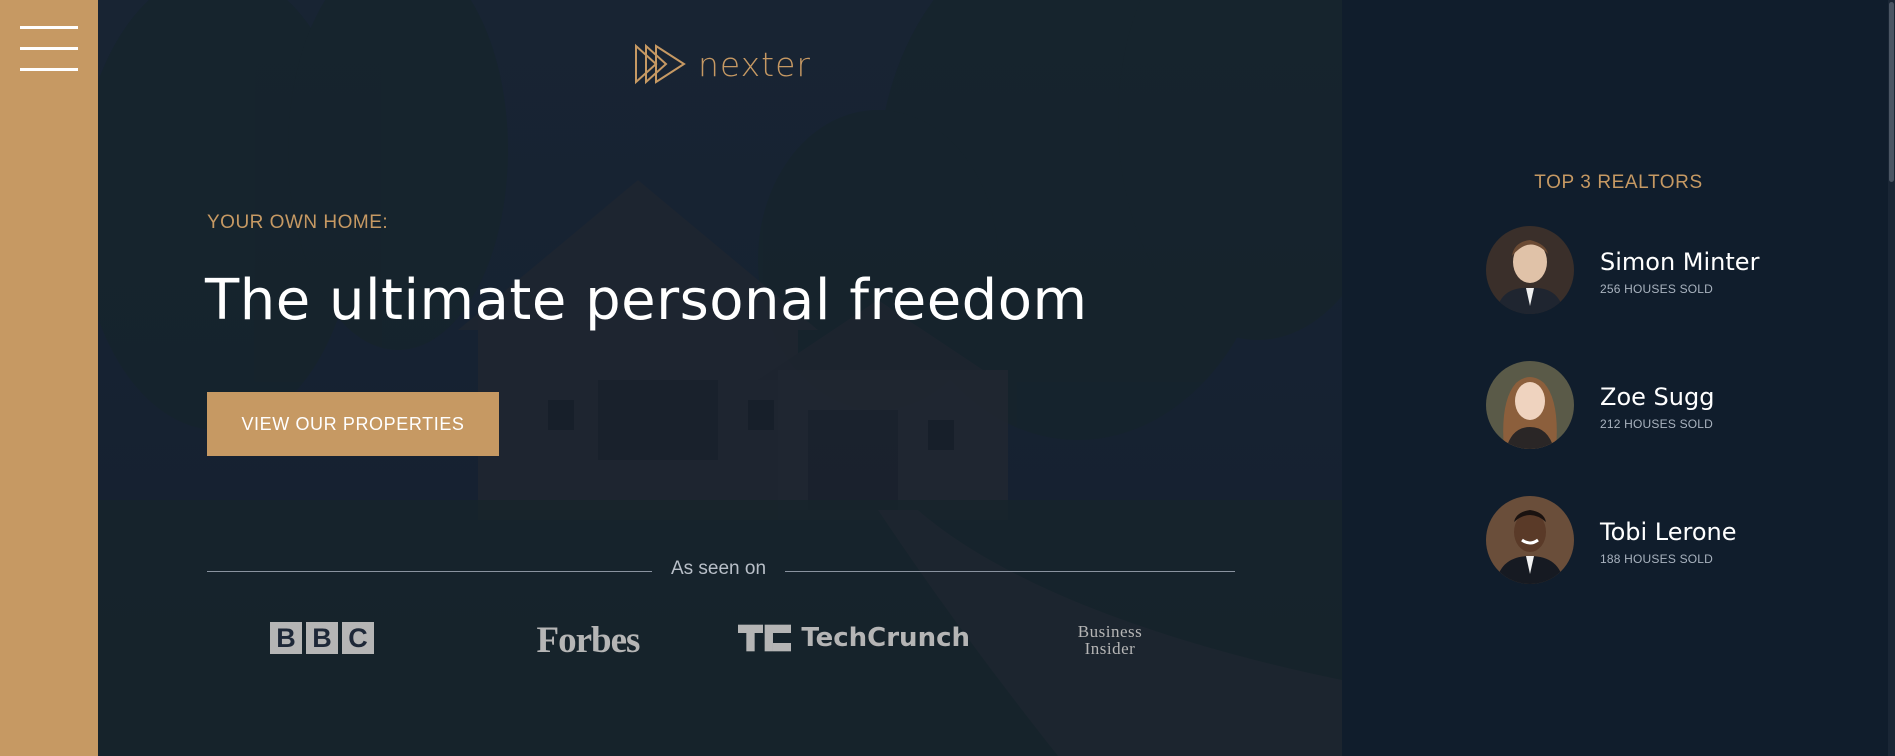 This screenshot has height=756, width=1895. I want to click on realtor-name: Tobi Lerone, so click(1668, 532).